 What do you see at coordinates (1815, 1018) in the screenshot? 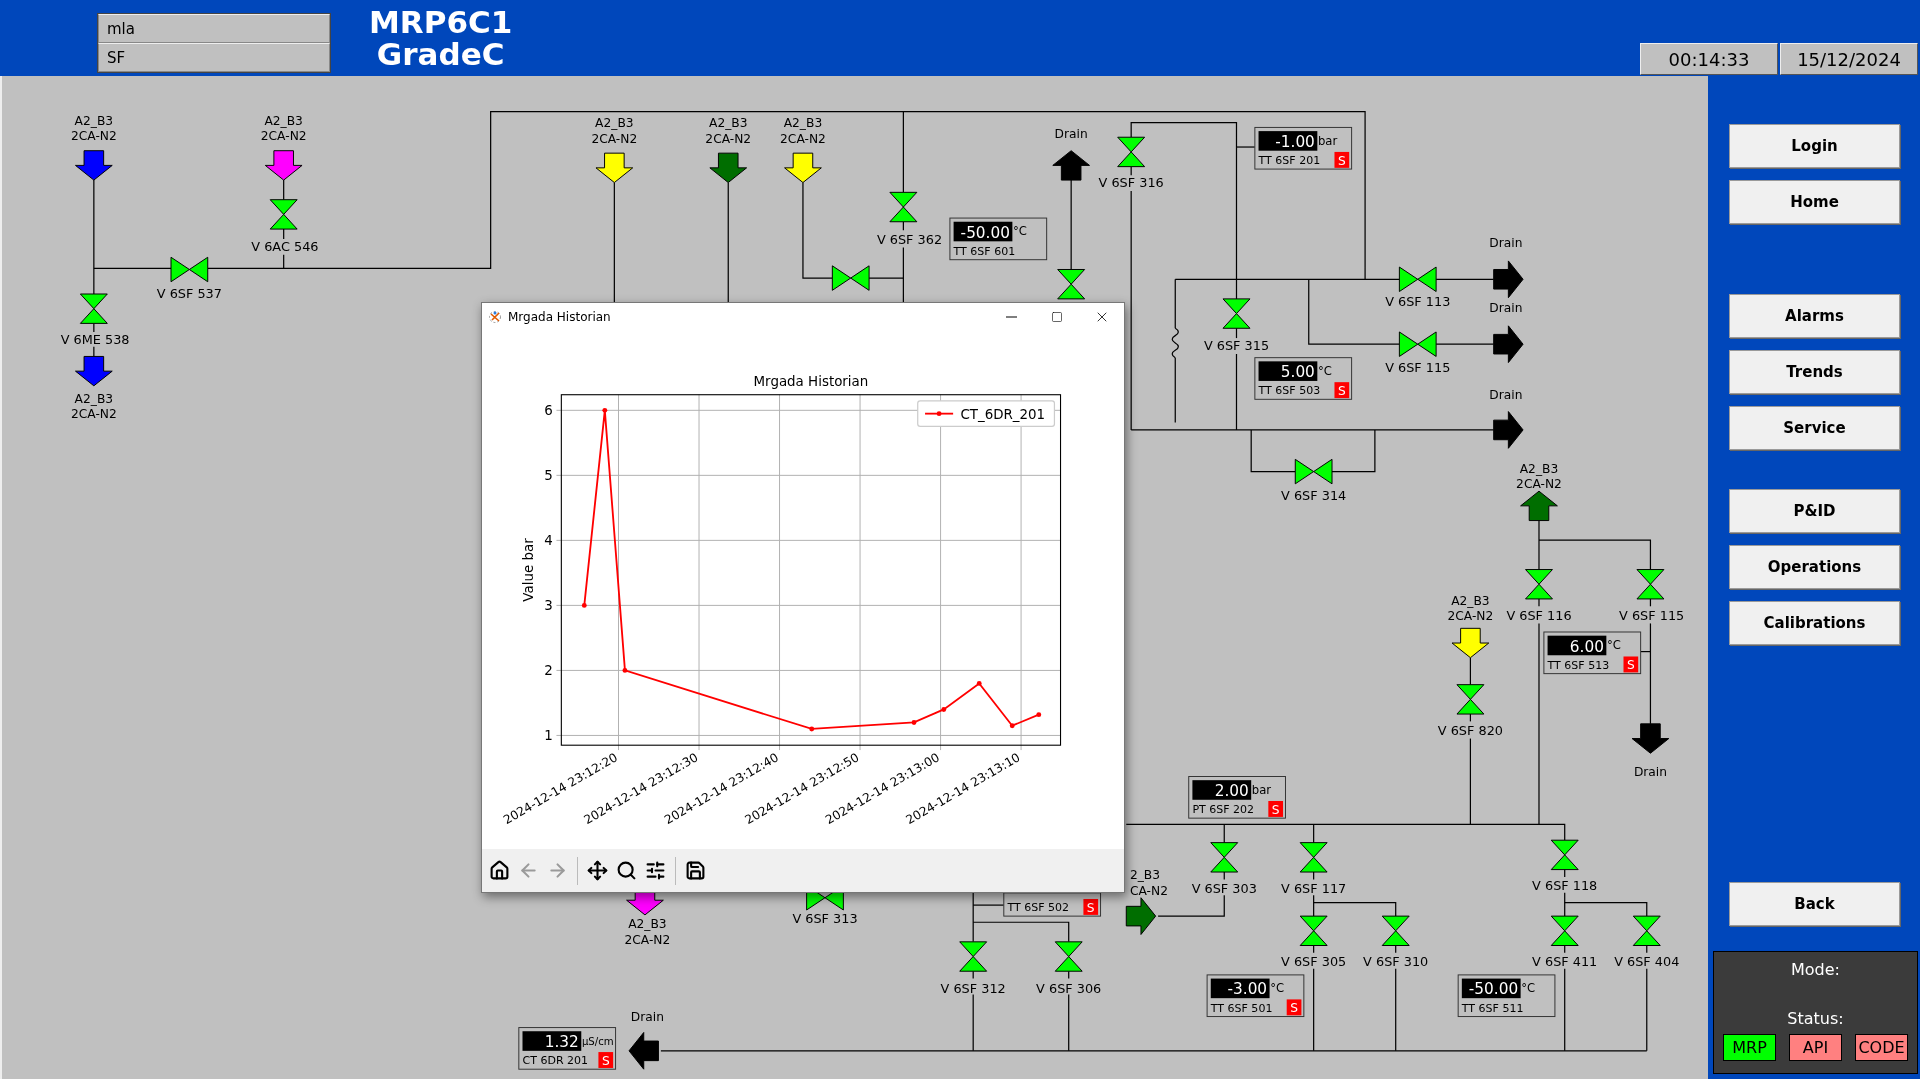
I see `status-label: Status:` at bounding box center [1815, 1018].